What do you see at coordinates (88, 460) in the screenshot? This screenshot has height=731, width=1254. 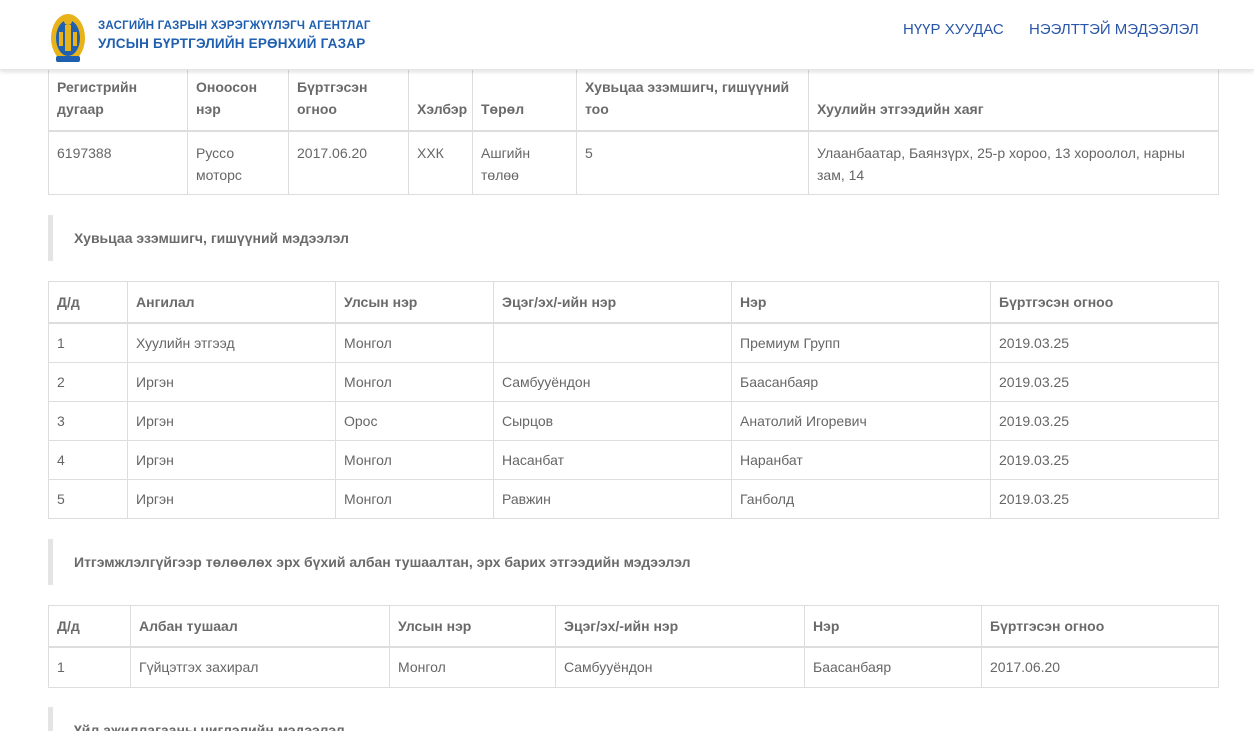 I see `cell-index: 4` at bounding box center [88, 460].